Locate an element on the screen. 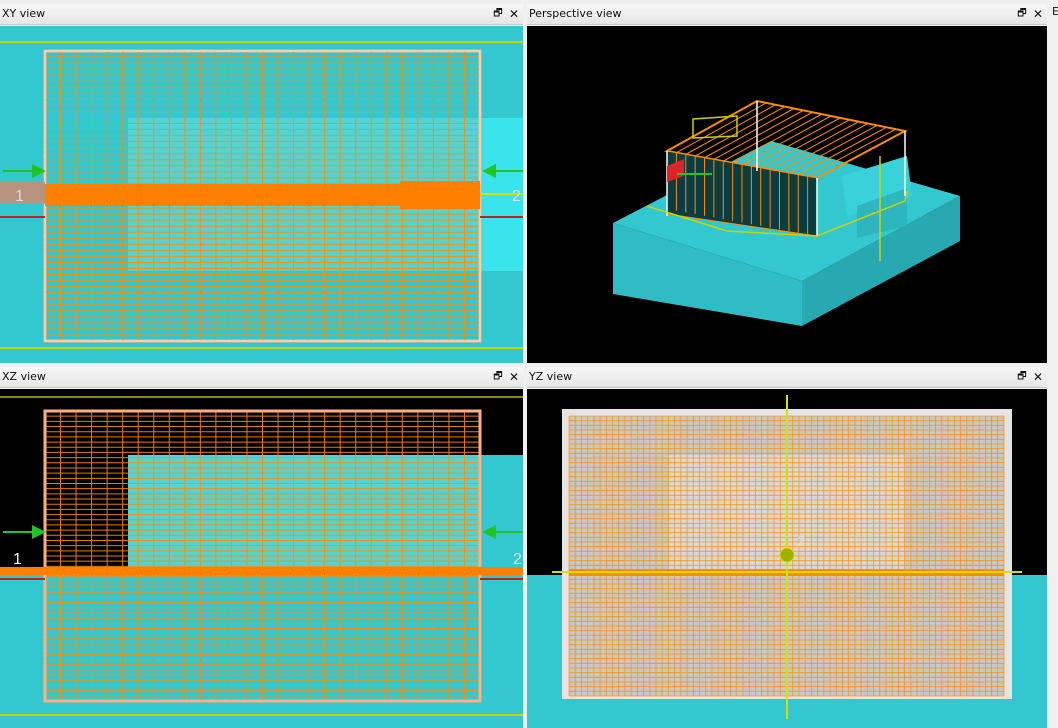 The image size is (1058, 728). yz-view-title: YZ view is located at coordinates (551, 376).